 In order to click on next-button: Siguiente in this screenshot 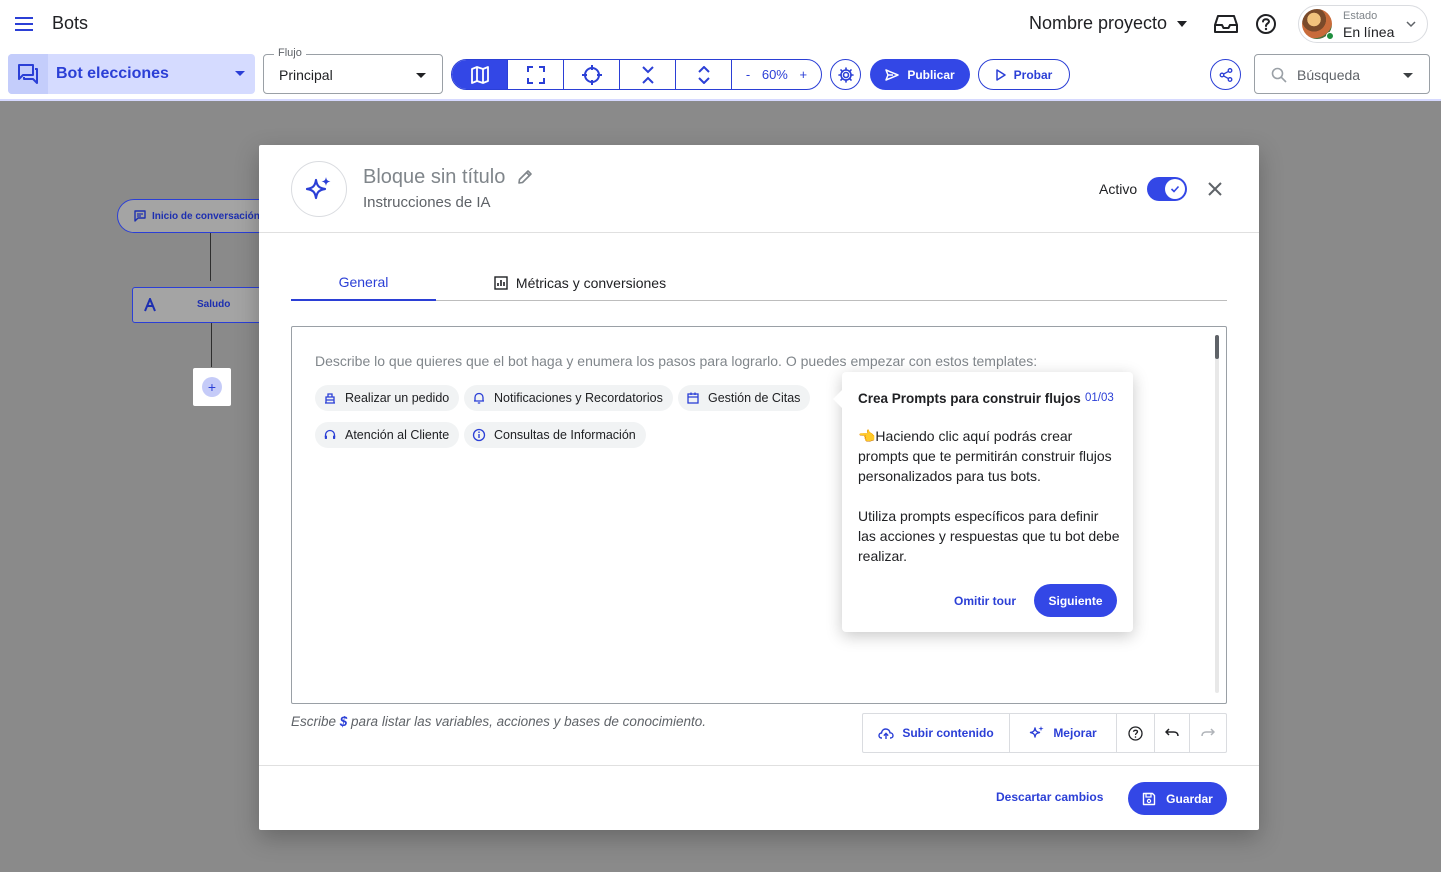, I will do `click(1075, 600)`.